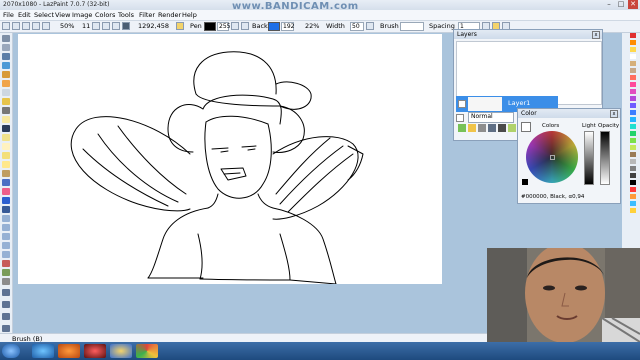  What do you see at coordinates (6, 128) in the screenshot?
I see `select-icon` at bounding box center [6, 128].